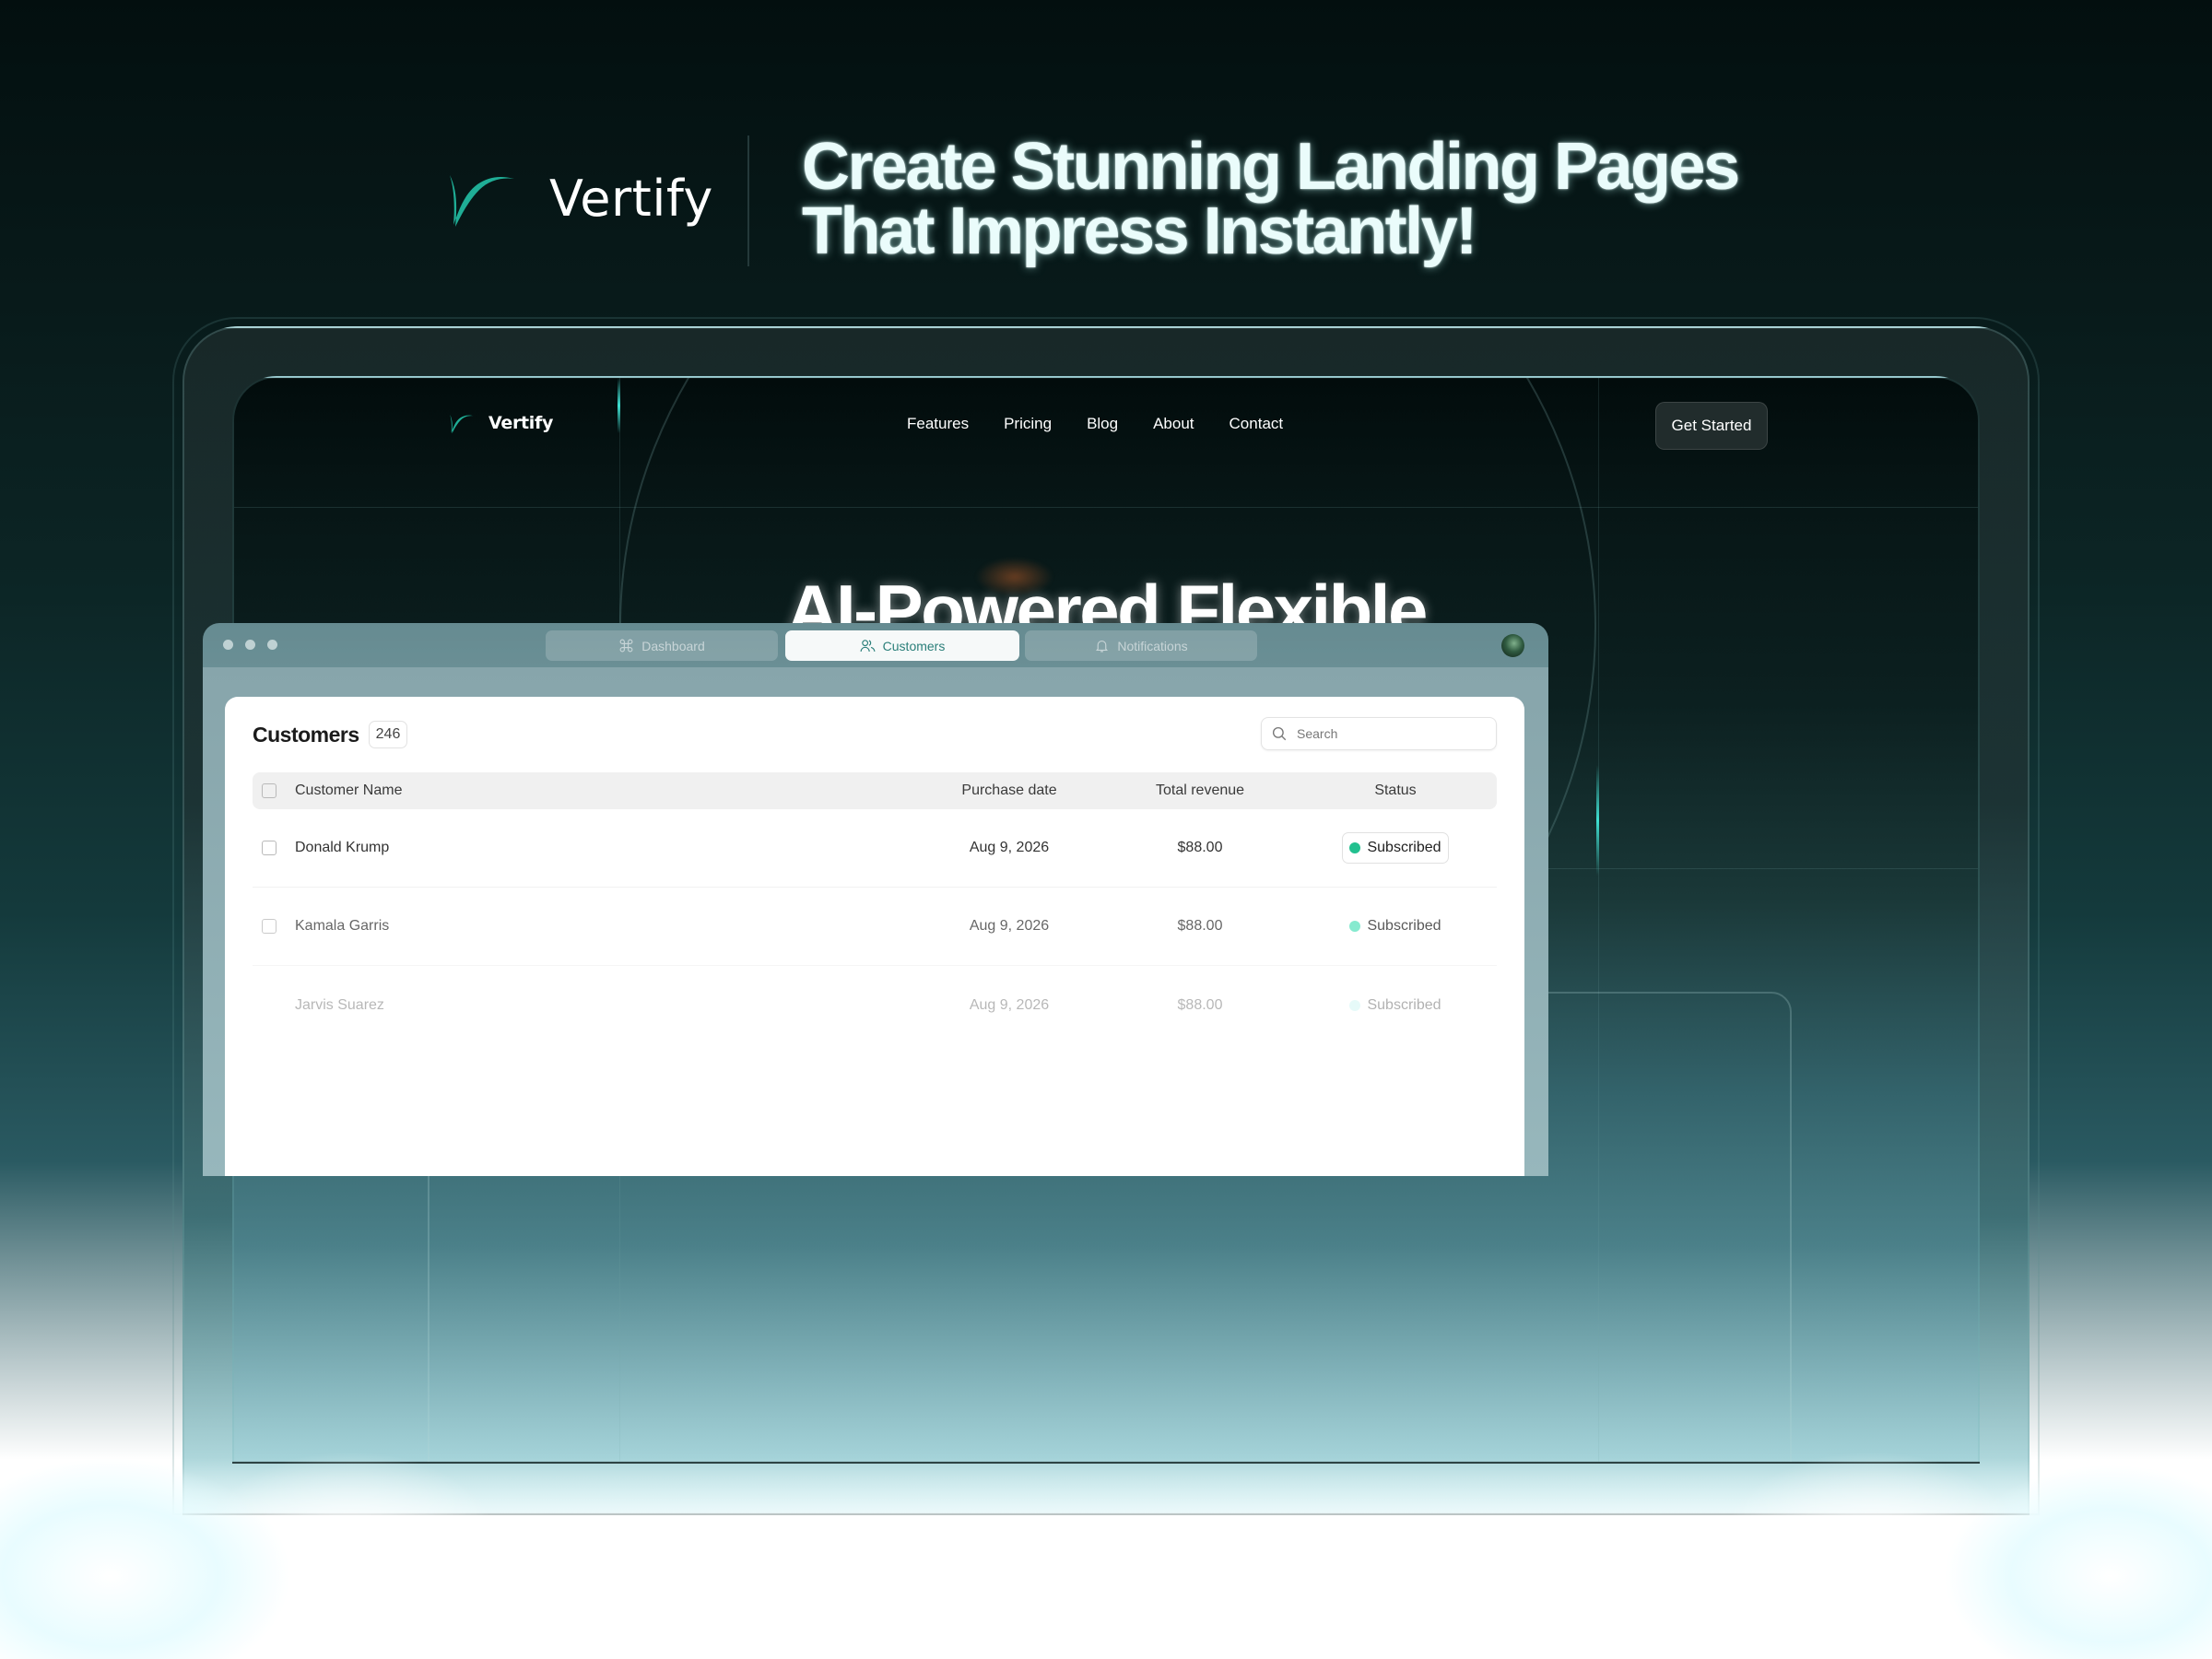 This screenshot has height=1659, width=2212. What do you see at coordinates (1102, 424) in the screenshot?
I see `nav-link-blog: Blog` at bounding box center [1102, 424].